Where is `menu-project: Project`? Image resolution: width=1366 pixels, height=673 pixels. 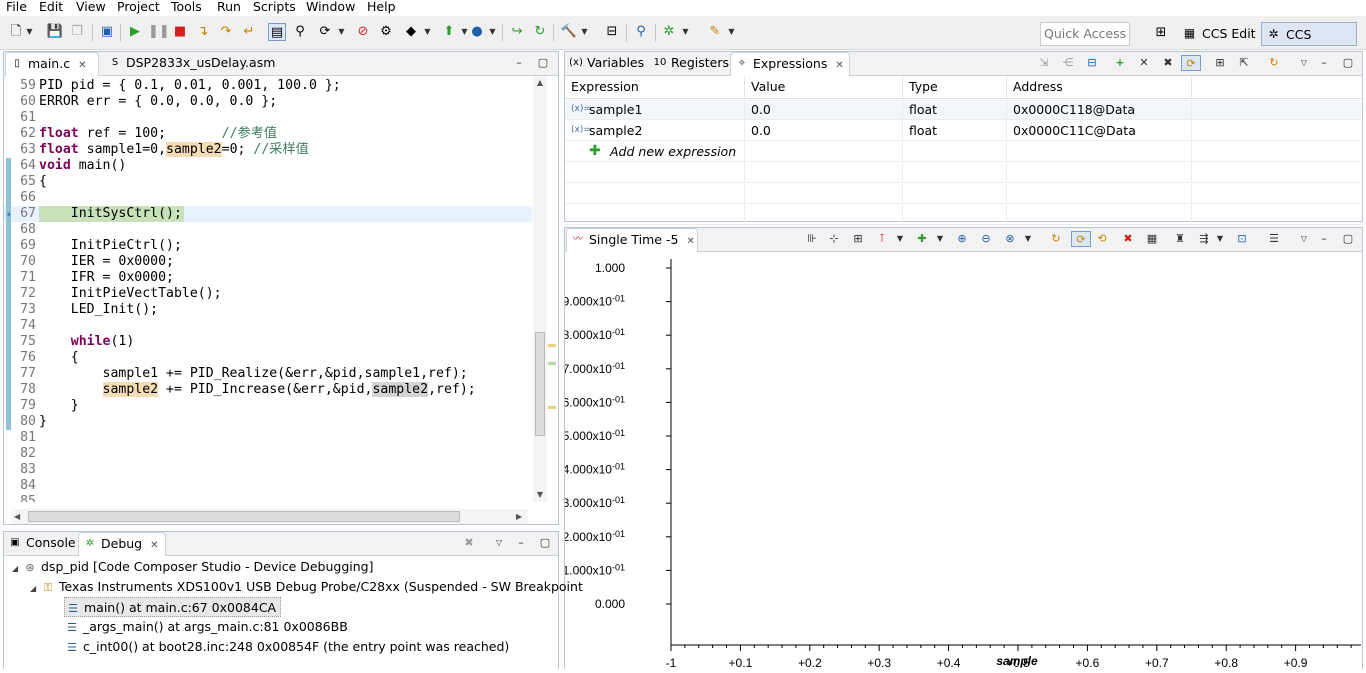
menu-project: Project is located at coordinates (138, 8).